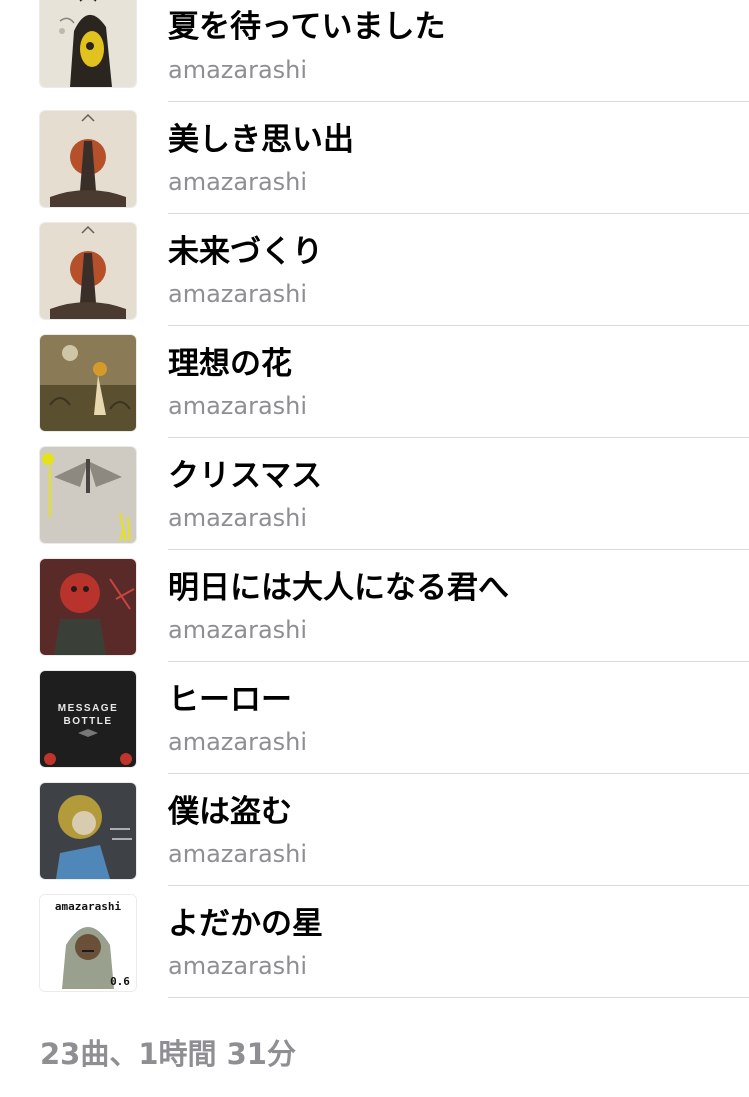  I want to click on artwork-red-mask-icon, so click(88, 607).